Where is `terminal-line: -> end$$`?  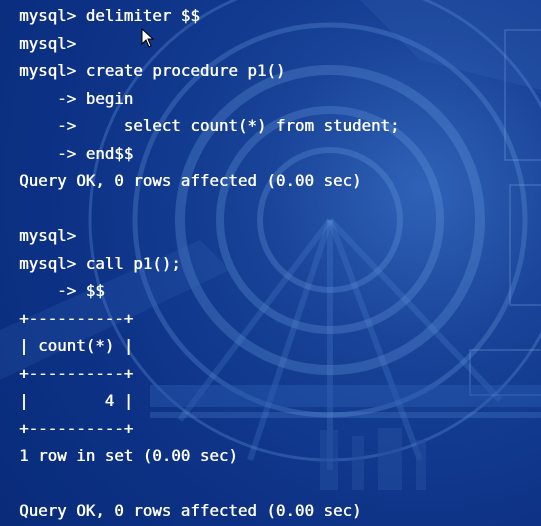 terminal-line: -> end$$ is located at coordinates (76, 153).